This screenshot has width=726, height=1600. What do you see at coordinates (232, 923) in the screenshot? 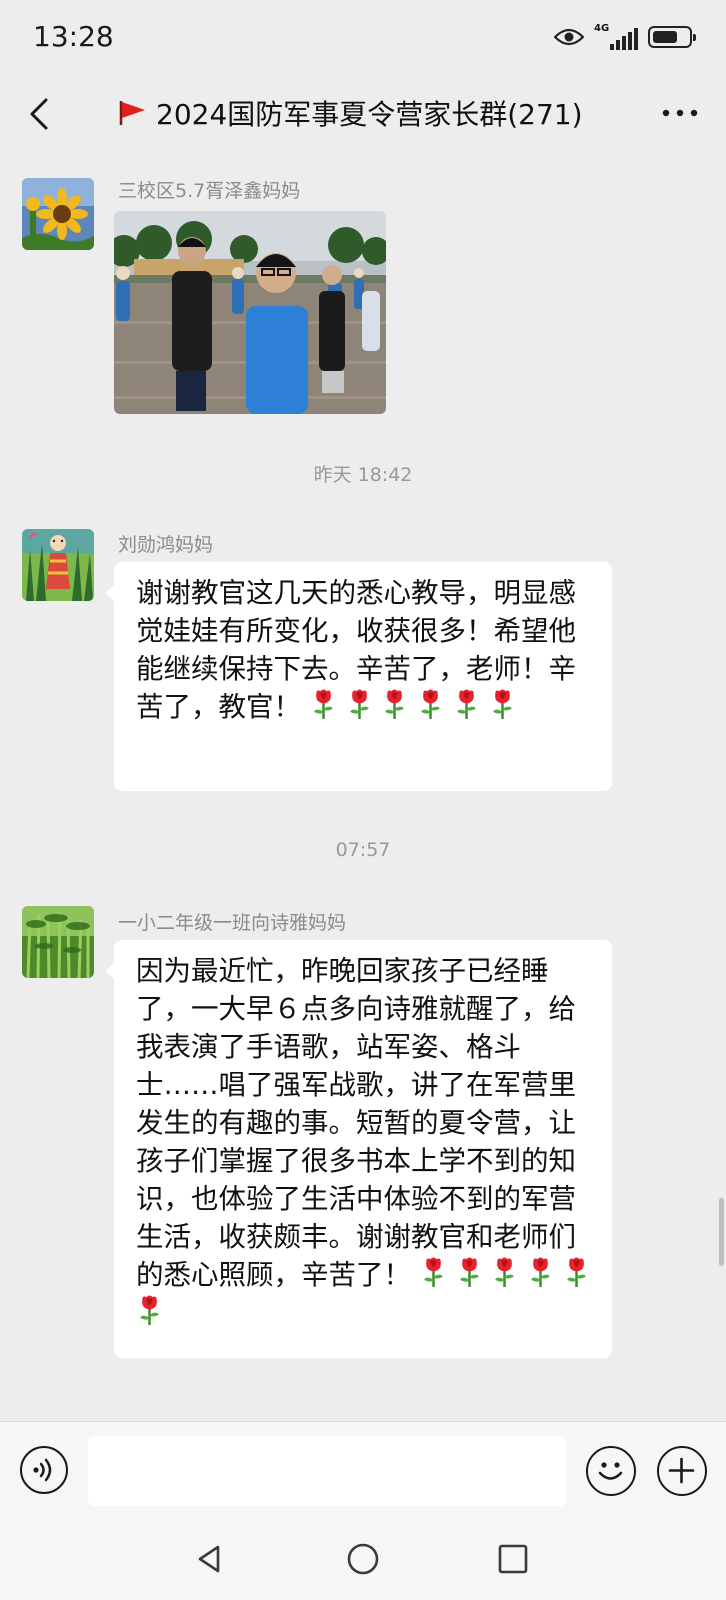
I see `sender-name: 一小二年级一班向诗雅妈妈` at bounding box center [232, 923].